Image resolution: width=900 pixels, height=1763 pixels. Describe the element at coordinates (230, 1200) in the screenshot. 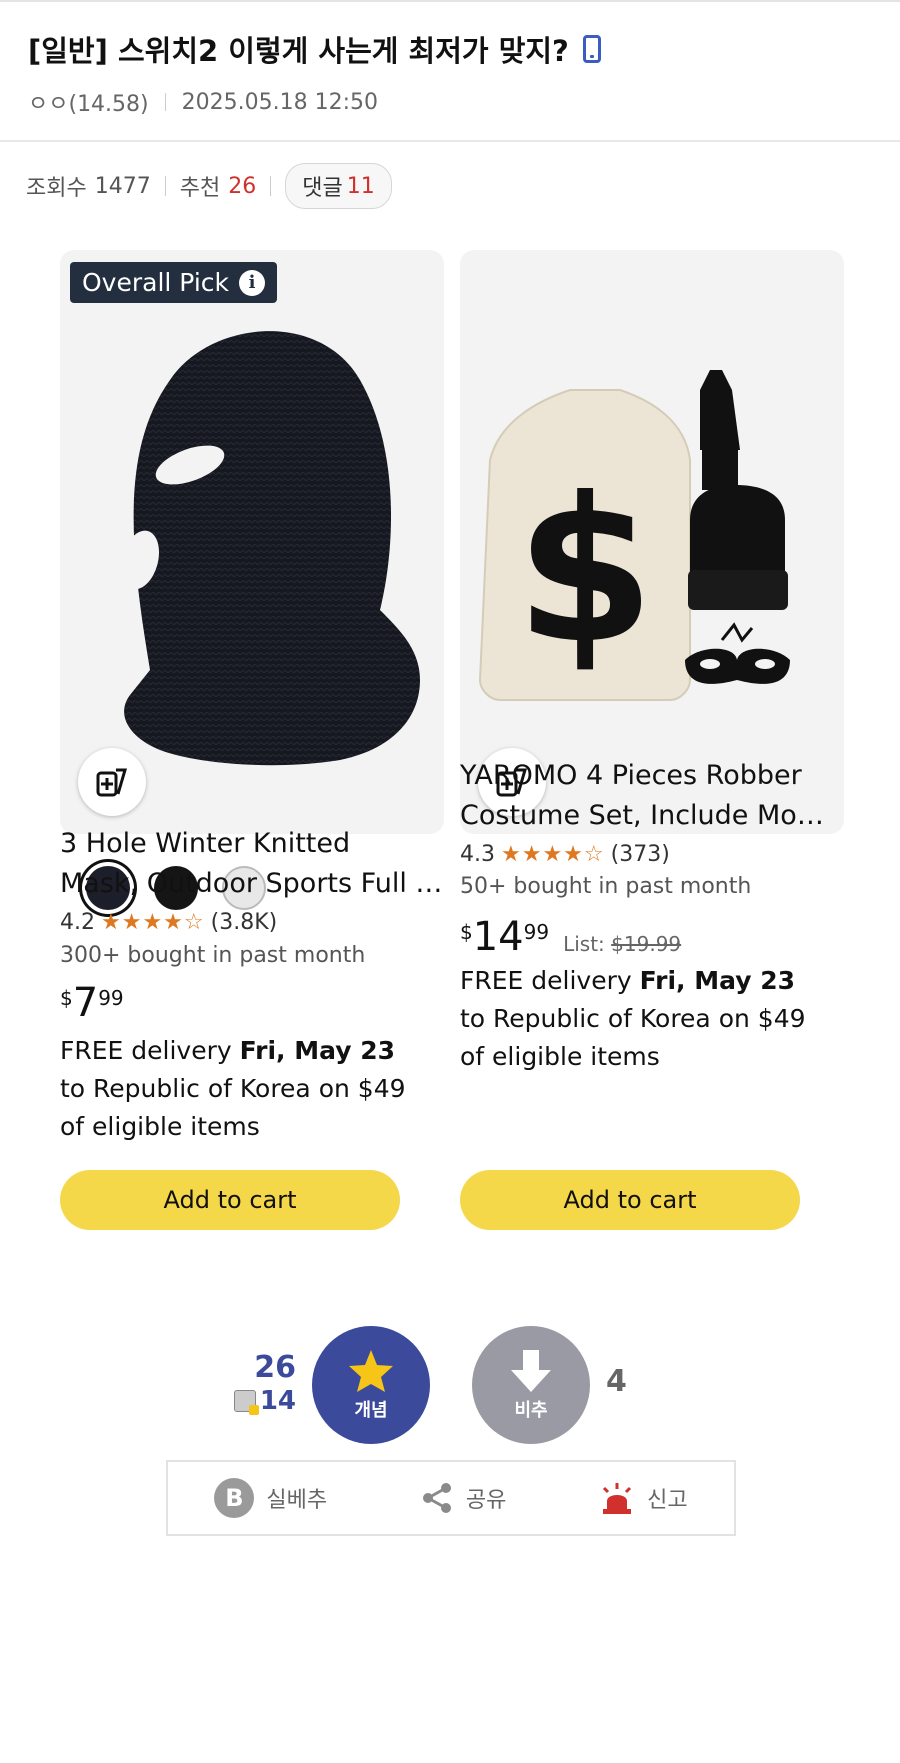

I see `add-to-cart-button-balaclava: Add to cart` at that location.